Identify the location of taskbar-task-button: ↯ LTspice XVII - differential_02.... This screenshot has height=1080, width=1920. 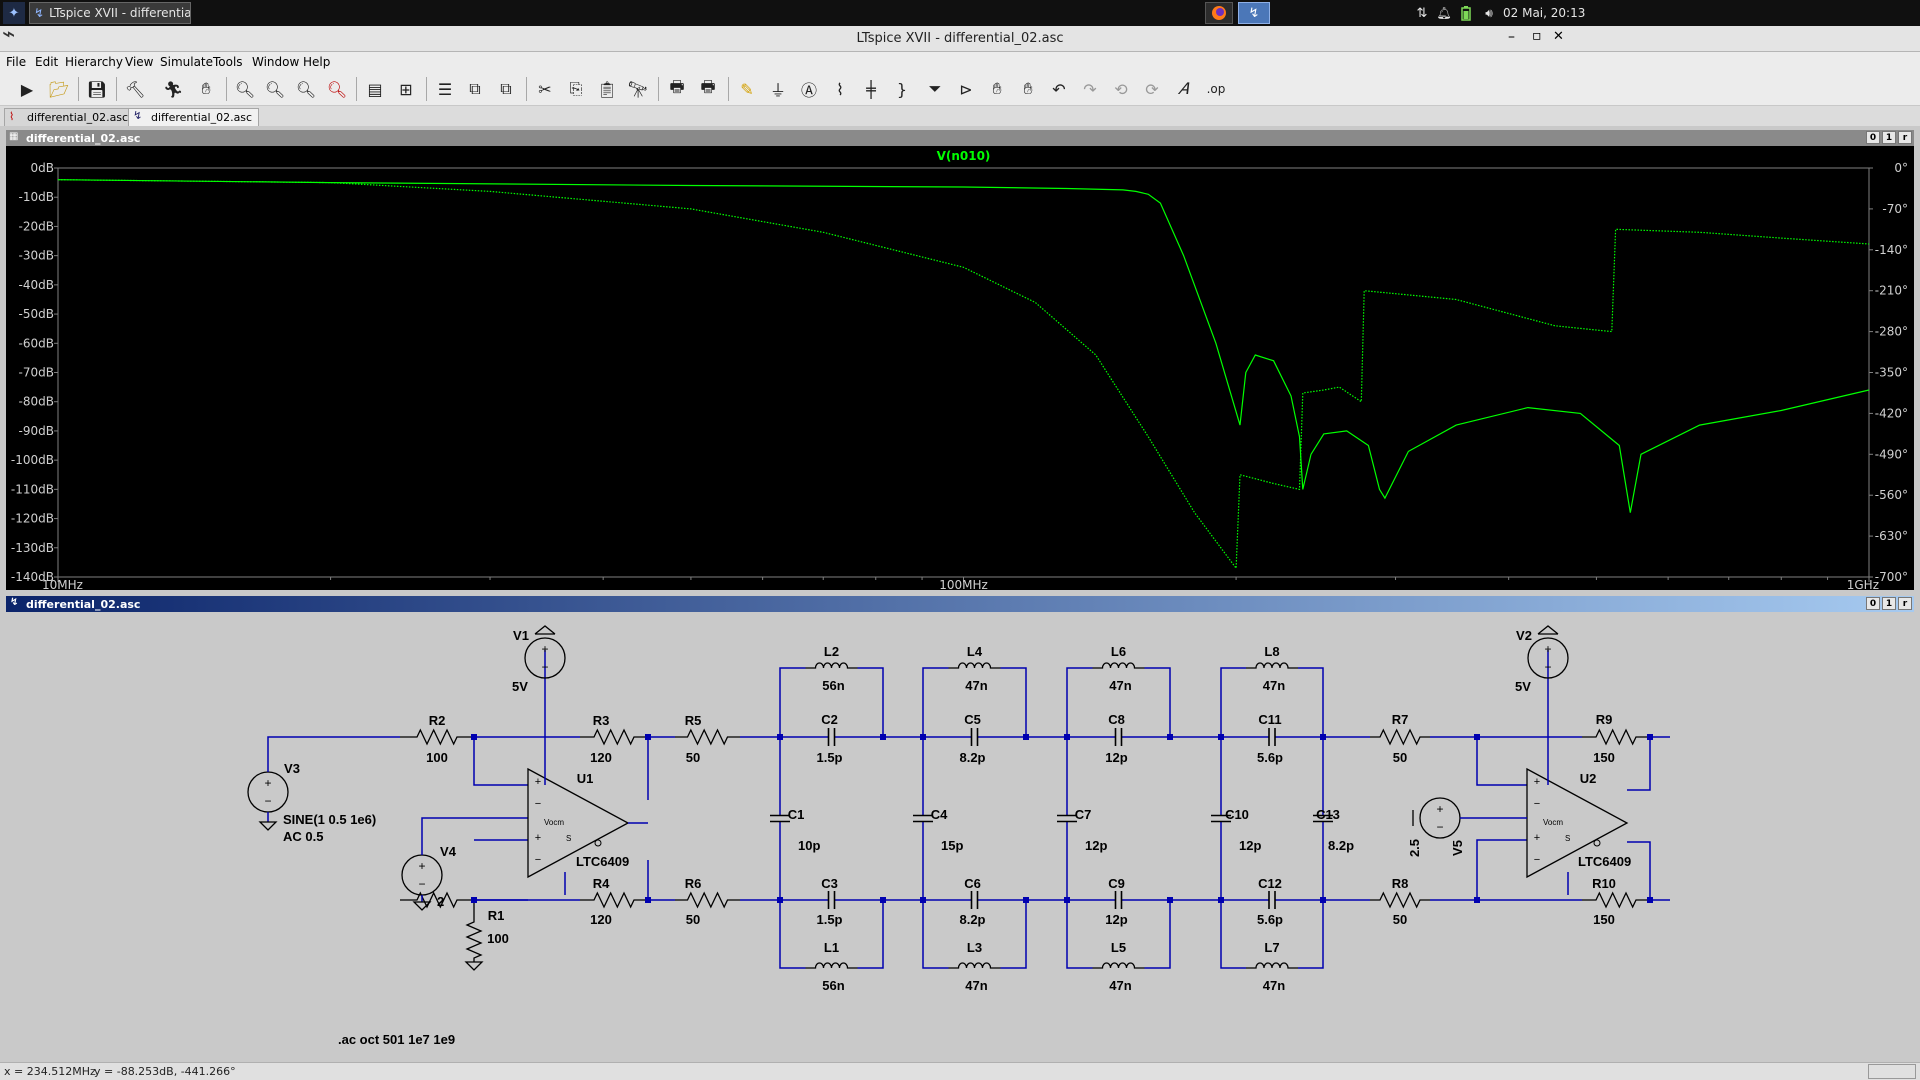
(110, 13).